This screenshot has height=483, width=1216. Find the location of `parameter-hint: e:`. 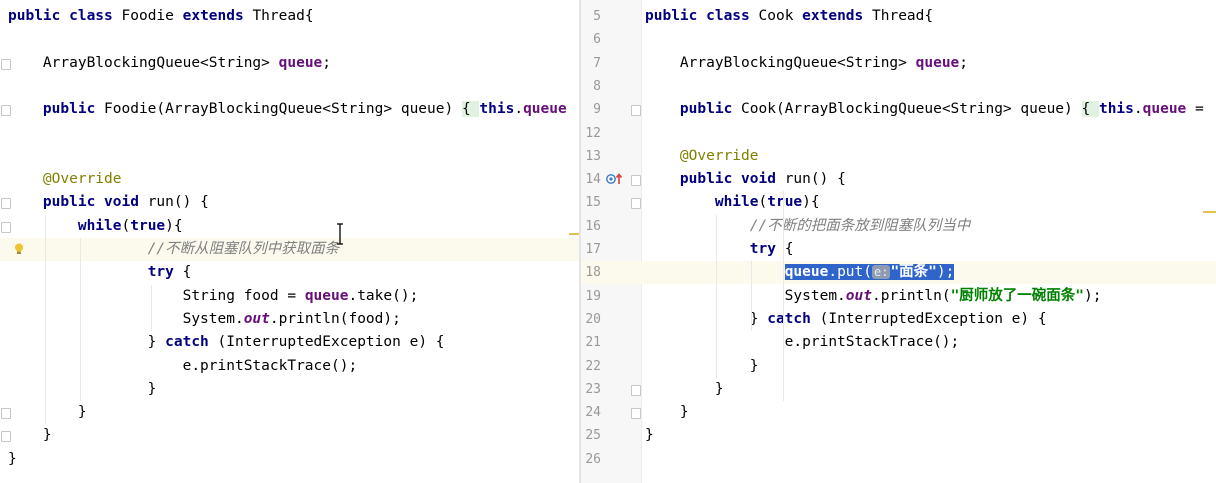

parameter-hint: e: is located at coordinates (881, 272).